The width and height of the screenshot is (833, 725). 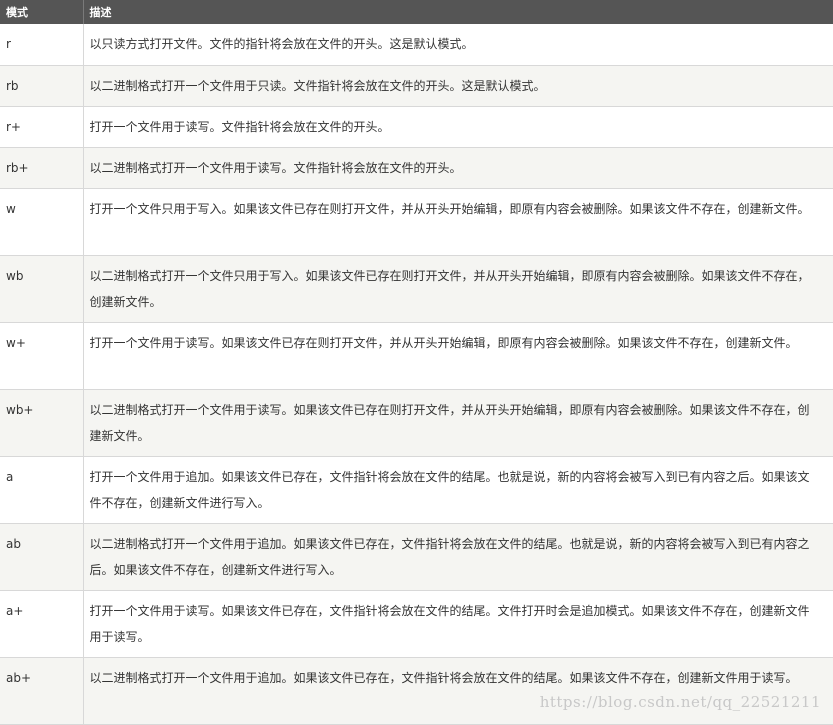 What do you see at coordinates (41, 623) in the screenshot?
I see `mode-cell: a+` at bounding box center [41, 623].